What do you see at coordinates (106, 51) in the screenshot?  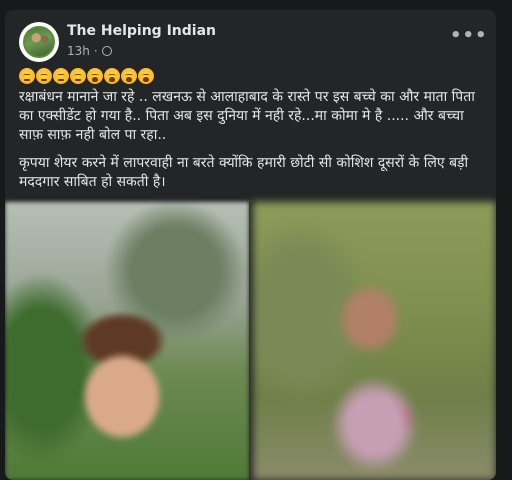 I see `globe-icon` at bounding box center [106, 51].